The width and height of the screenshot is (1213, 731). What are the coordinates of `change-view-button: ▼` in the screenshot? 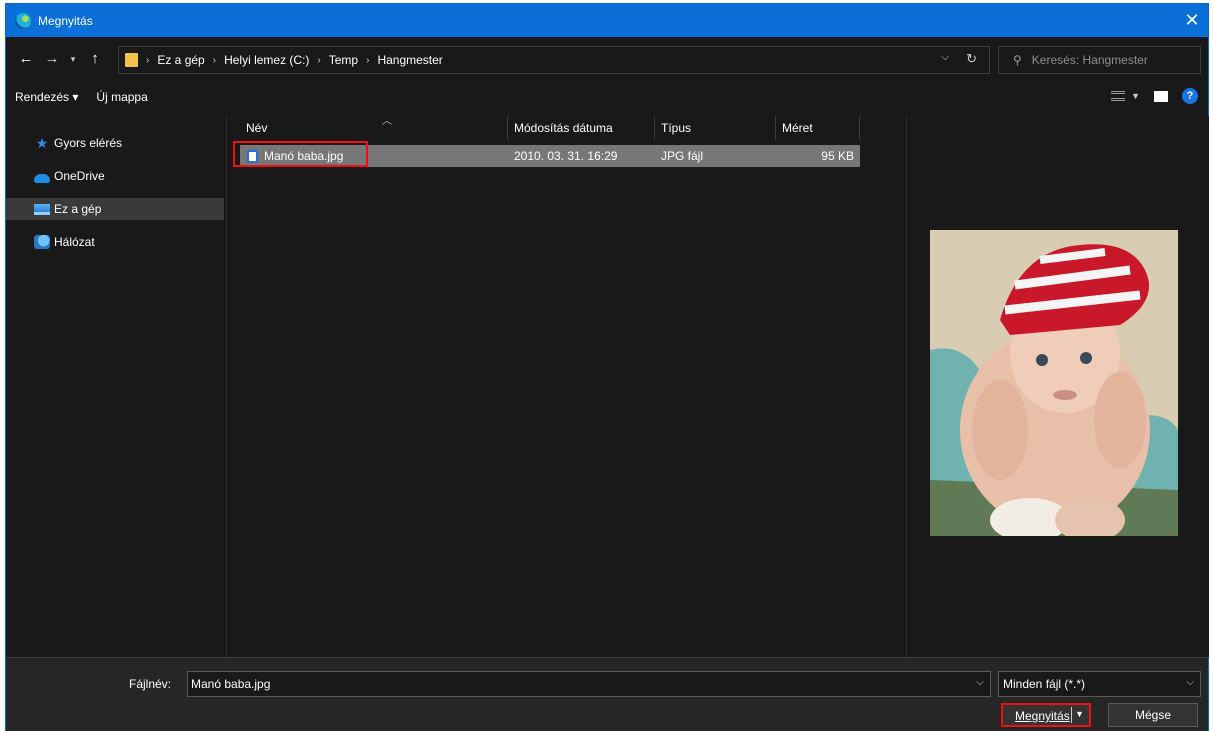 It's located at (1125, 96).